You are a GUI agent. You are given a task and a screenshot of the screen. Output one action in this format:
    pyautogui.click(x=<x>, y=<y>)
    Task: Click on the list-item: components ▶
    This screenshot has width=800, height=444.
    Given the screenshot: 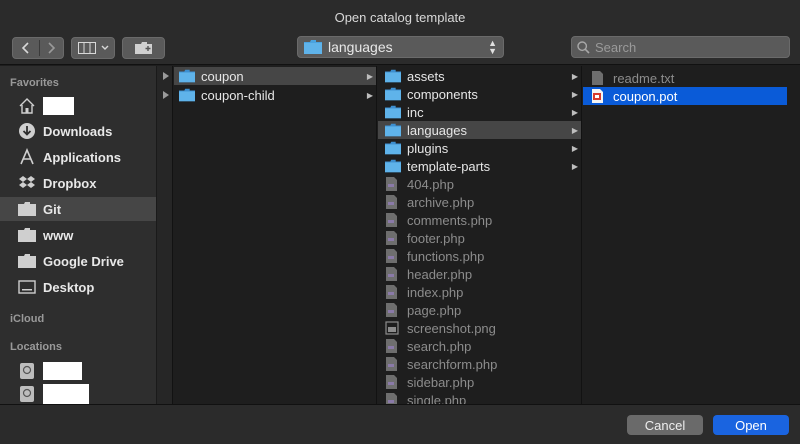 What is the action you would take?
    pyautogui.click(x=479, y=94)
    